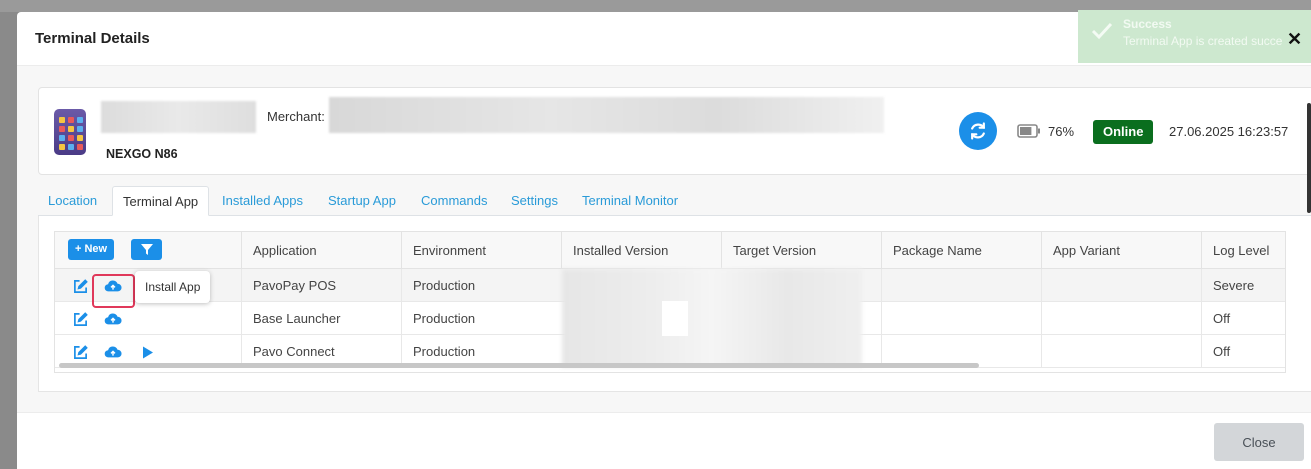  Describe the element at coordinates (664, 440) in the screenshot. I see `modal-footer: Close` at that location.